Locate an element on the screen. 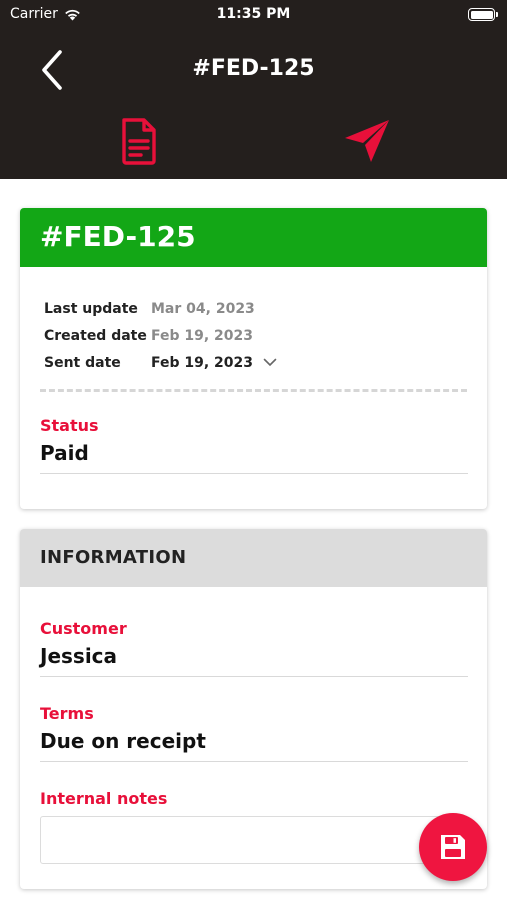 The image size is (507, 900). terms-value: Due on receipt is located at coordinates (254, 745).